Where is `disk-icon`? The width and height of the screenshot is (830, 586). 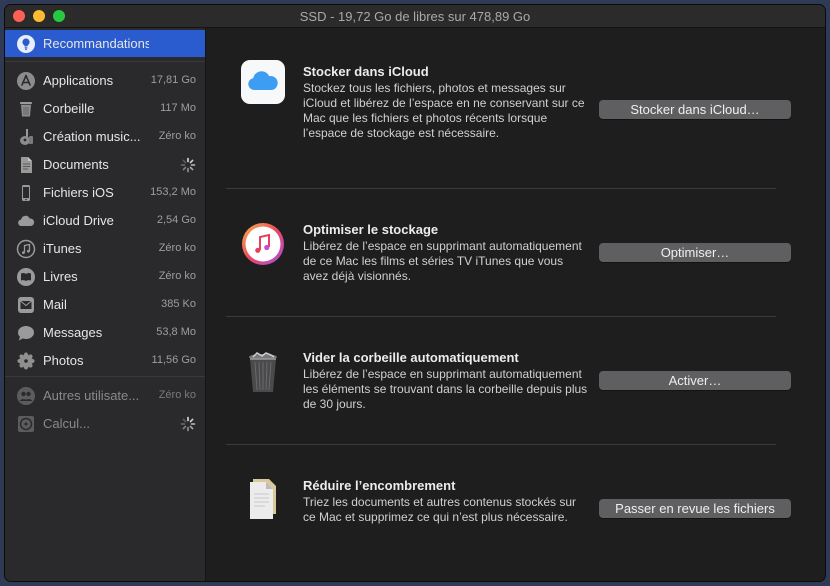 disk-icon is located at coordinates (26, 424).